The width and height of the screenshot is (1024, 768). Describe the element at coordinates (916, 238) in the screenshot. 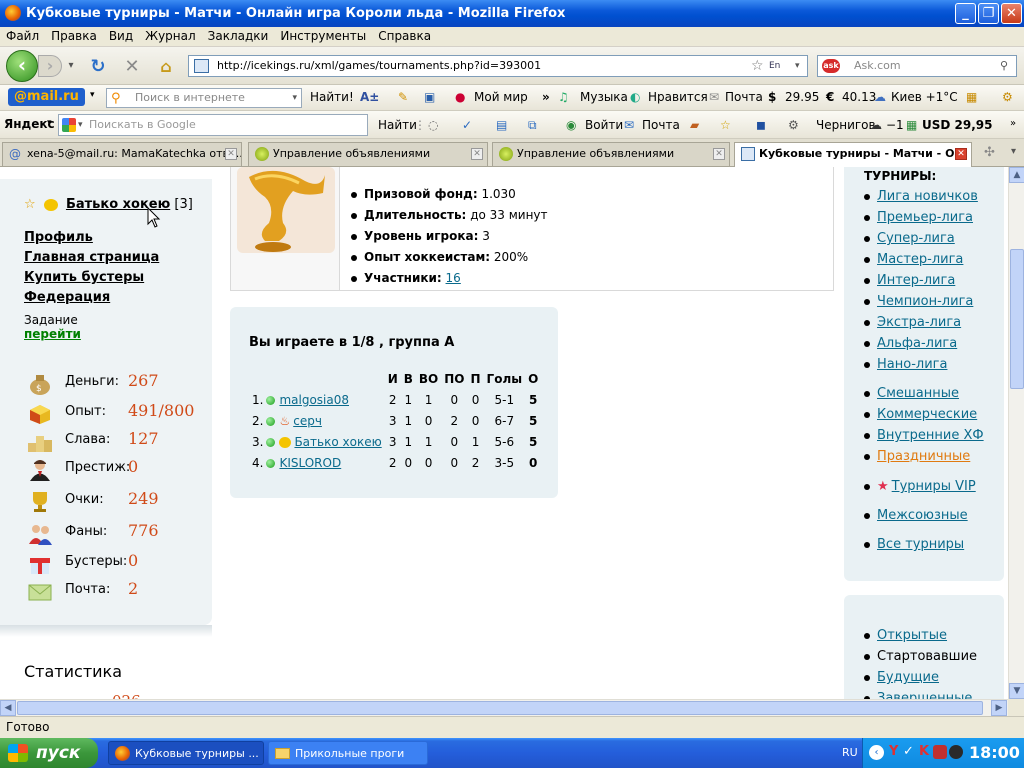

I see `league-link: Супер-лига` at that location.